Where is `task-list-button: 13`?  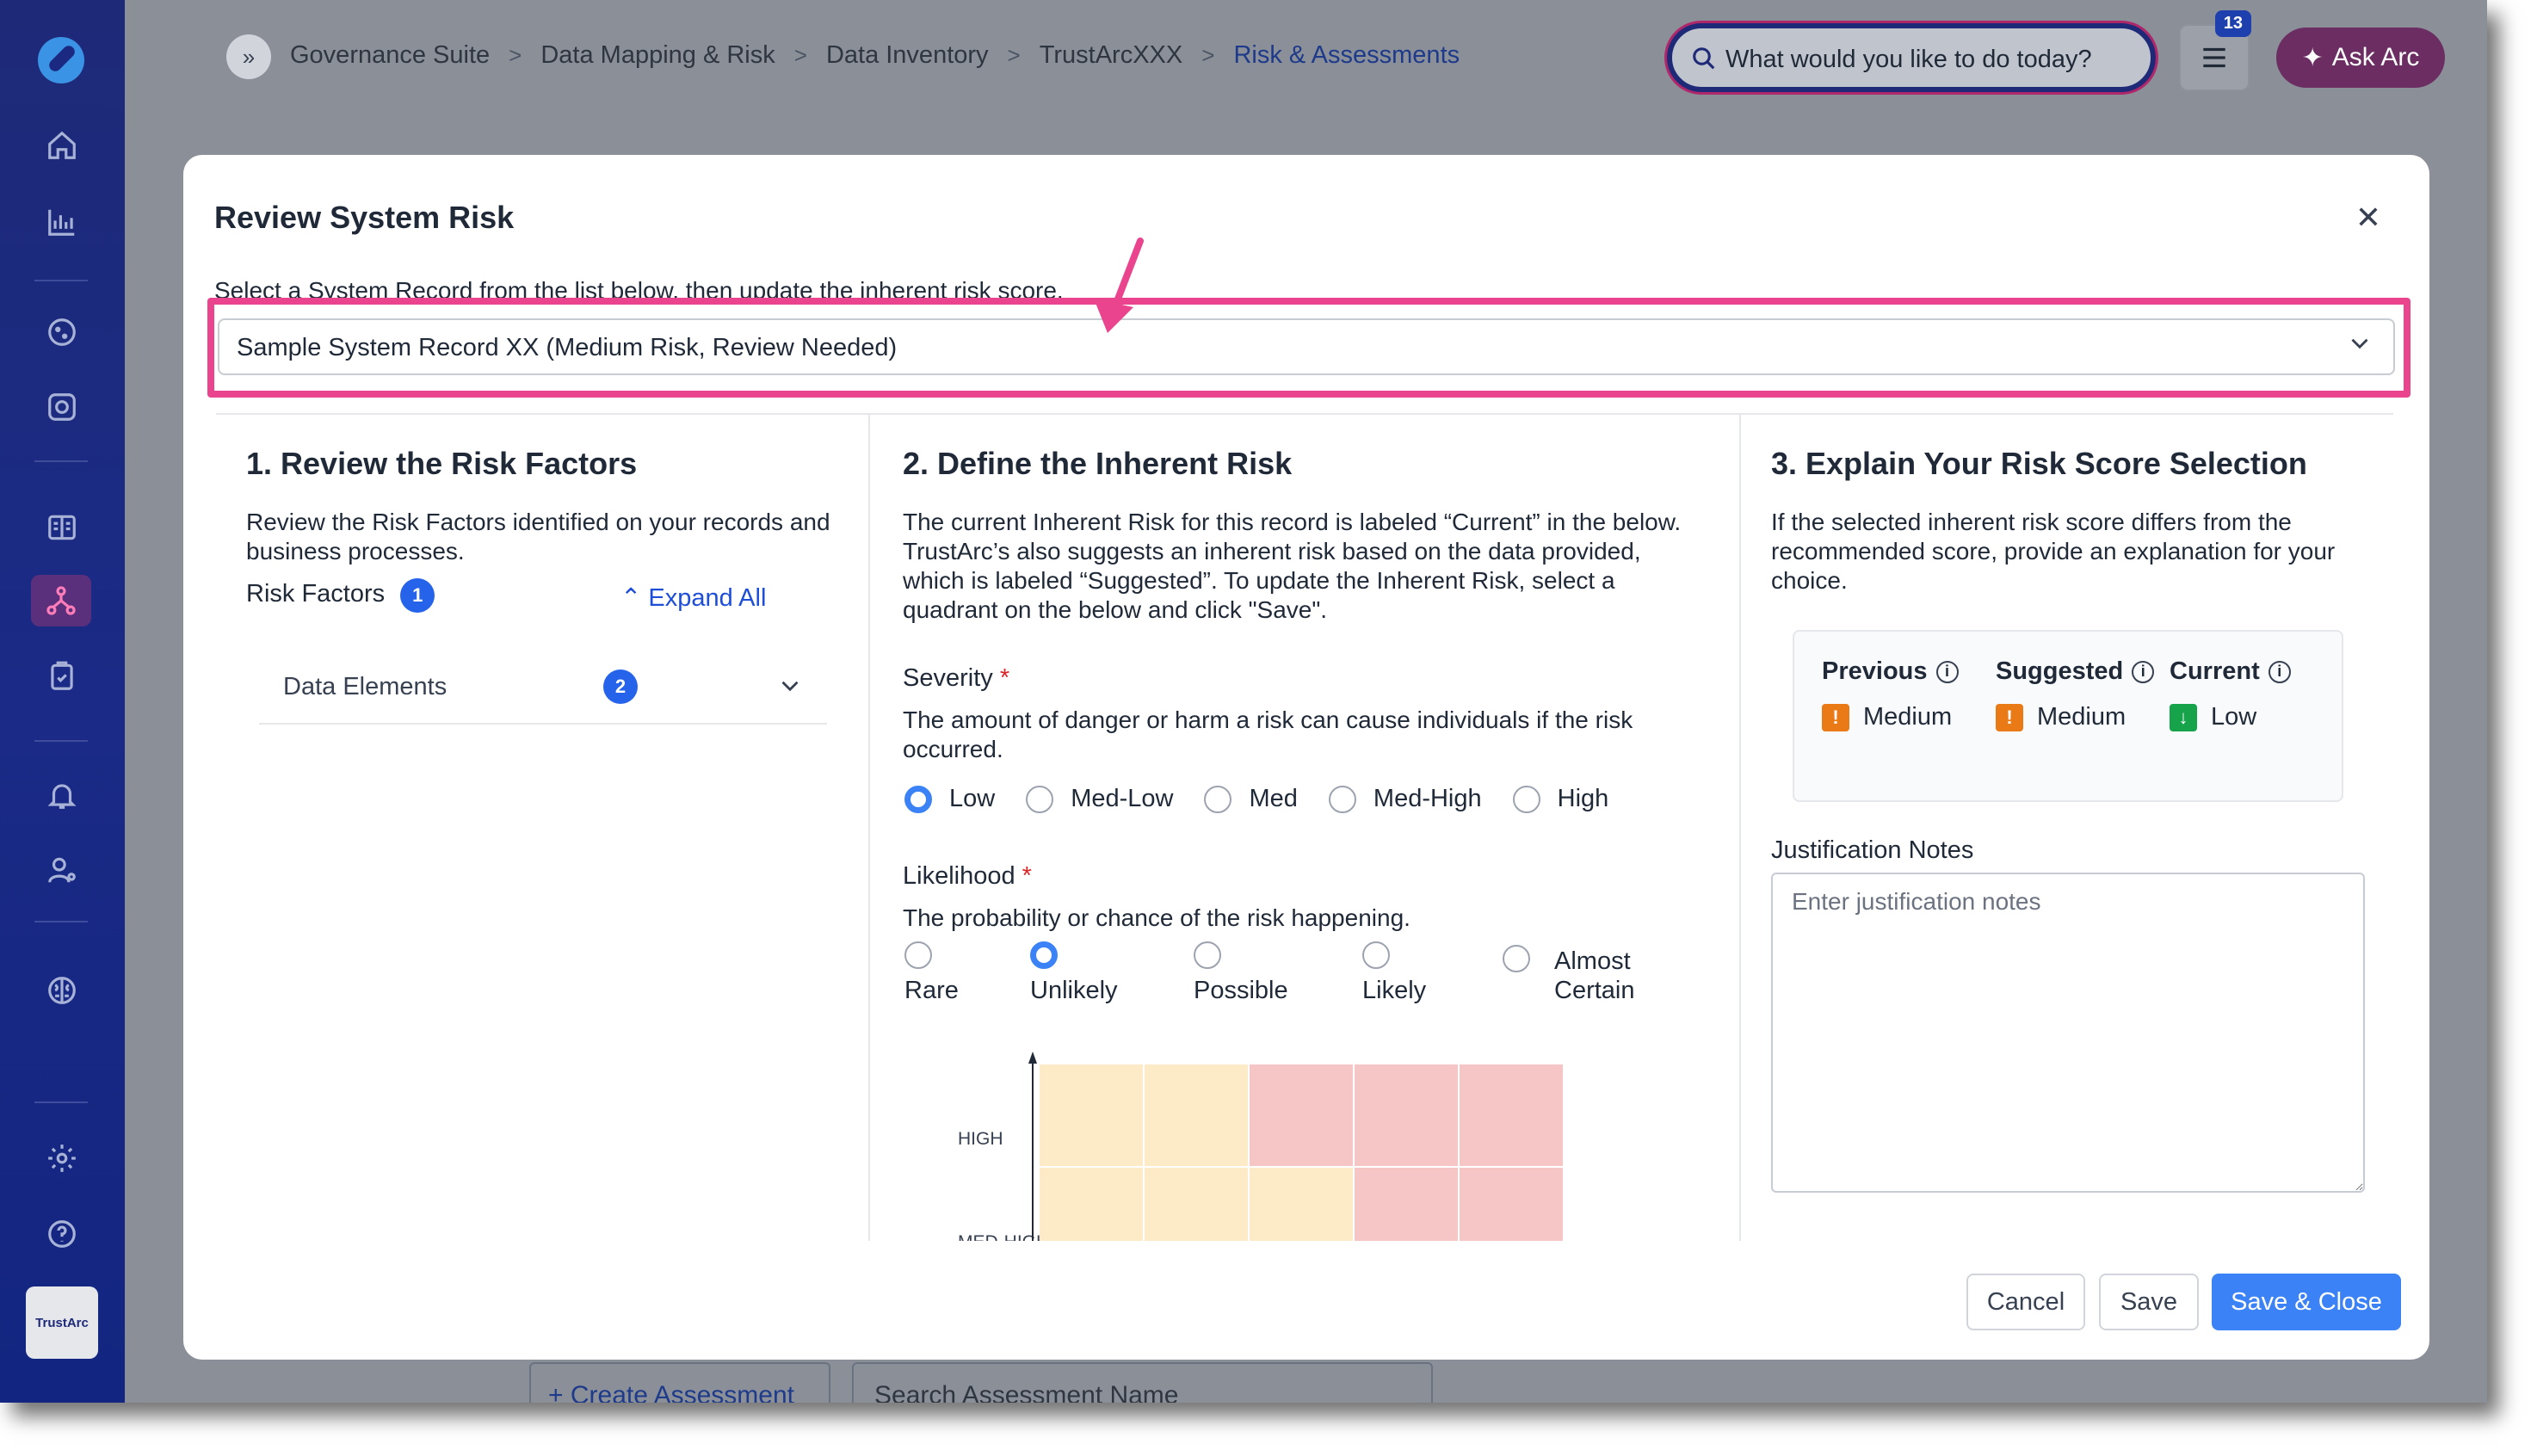
task-list-button: 13 is located at coordinates (2215, 50).